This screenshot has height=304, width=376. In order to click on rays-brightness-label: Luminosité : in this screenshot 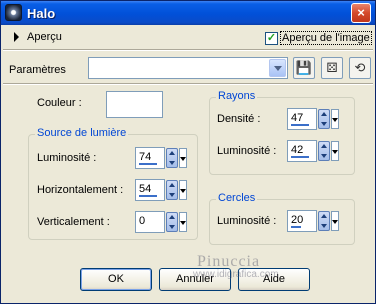, I will do `click(247, 151)`.